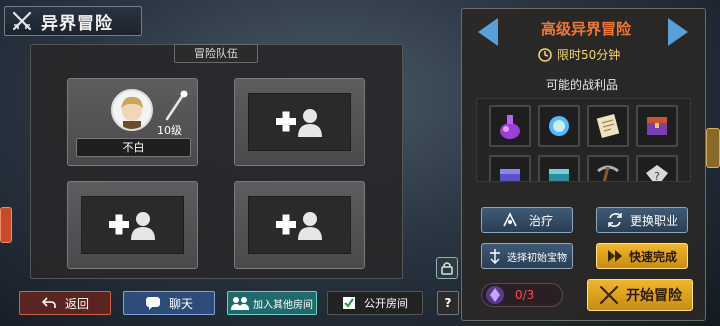 This screenshot has width=720, height=326. I want to click on clock-icon, so click(545, 54).